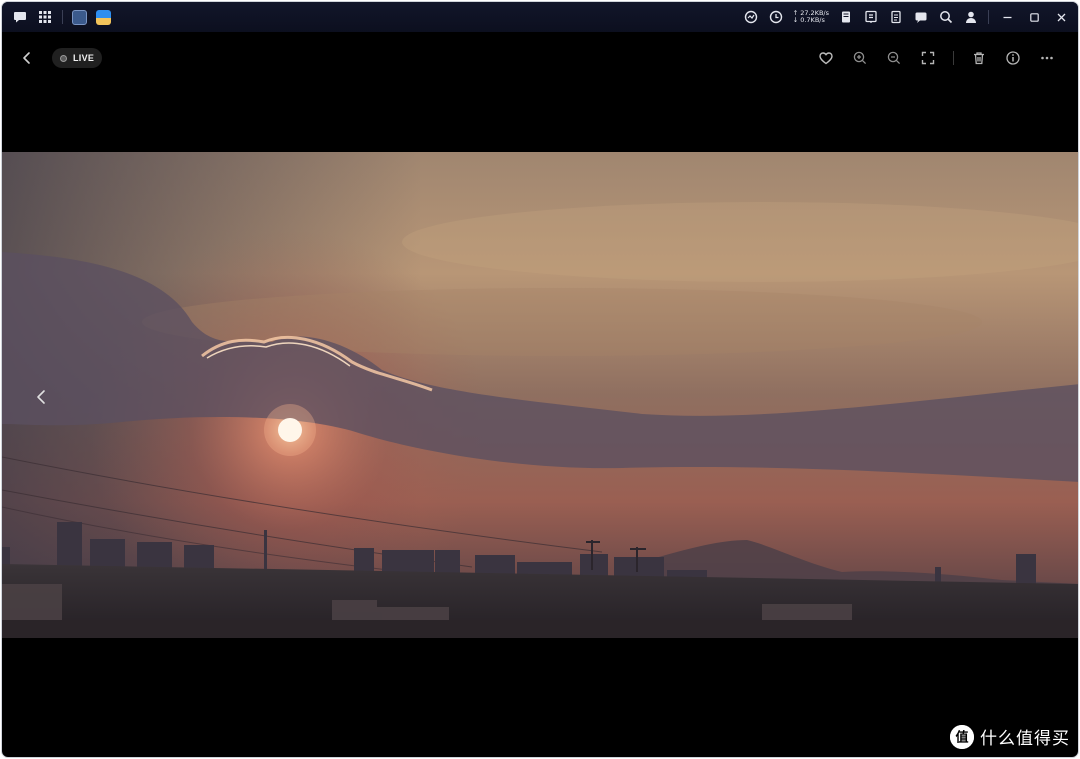  I want to click on viewer-toolbar: LIVE, so click(540, 58).